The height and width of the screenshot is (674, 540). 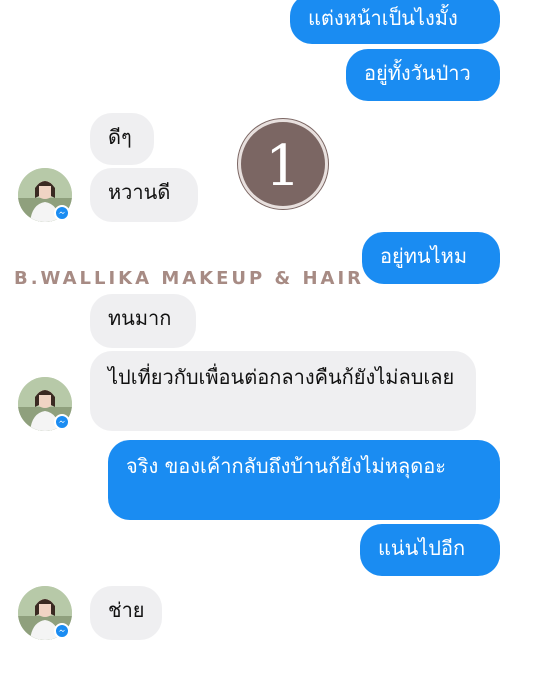 I want to click on step-number-badge: 1, so click(x=283, y=164).